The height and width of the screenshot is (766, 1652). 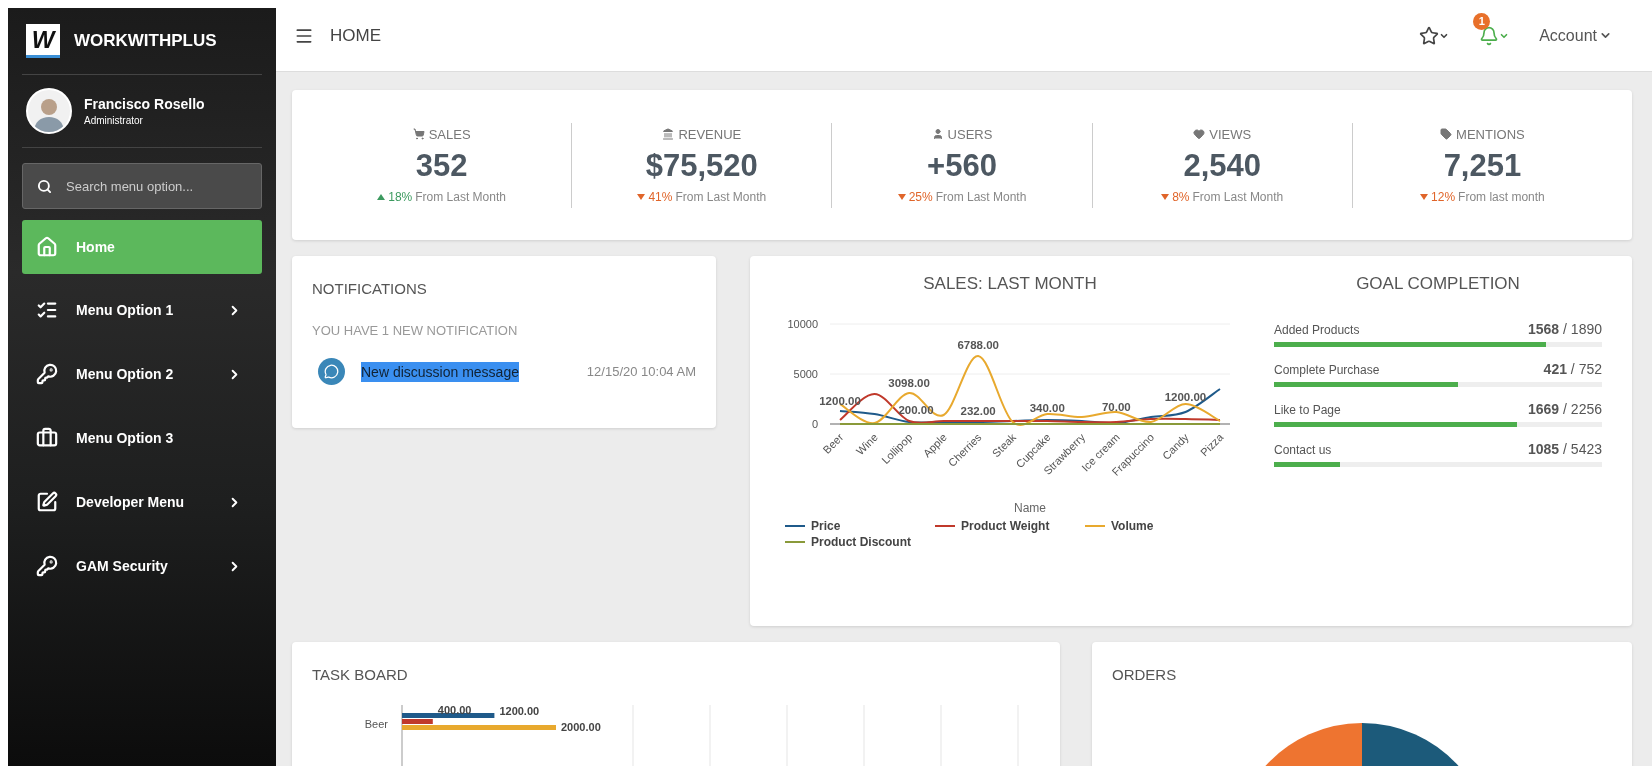 What do you see at coordinates (142, 566) in the screenshot?
I see `menu-item: GAM Security` at bounding box center [142, 566].